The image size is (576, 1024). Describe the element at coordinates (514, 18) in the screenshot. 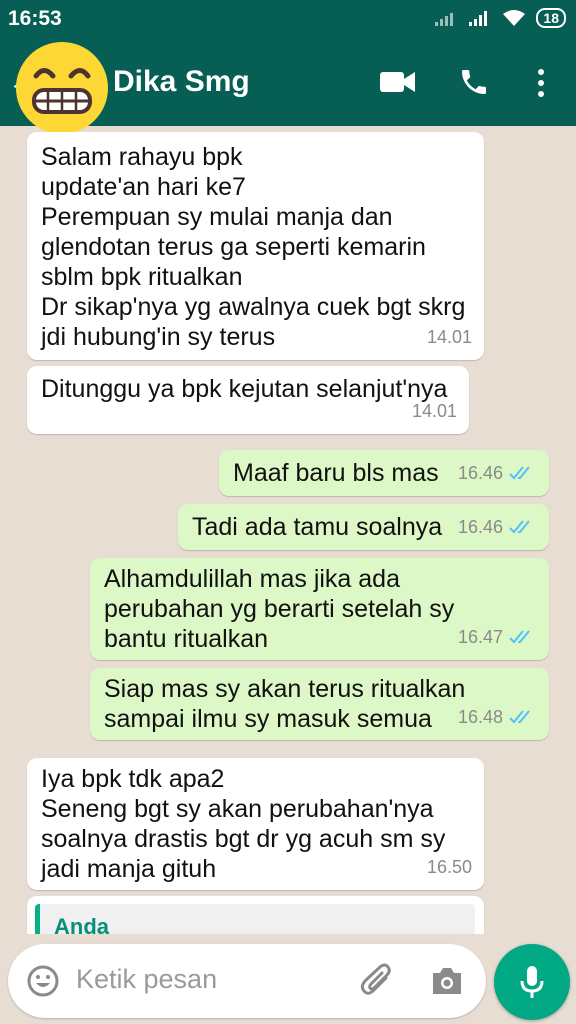

I see `wifi-icon` at that location.